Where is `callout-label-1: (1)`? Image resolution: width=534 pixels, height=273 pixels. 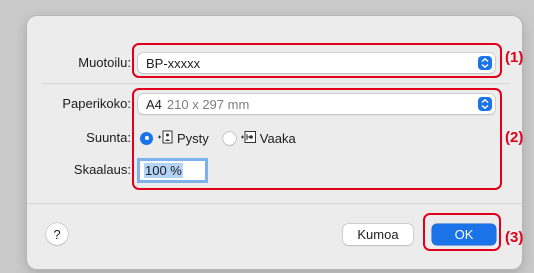
callout-label-1: (1) is located at coordinates (514, 57).